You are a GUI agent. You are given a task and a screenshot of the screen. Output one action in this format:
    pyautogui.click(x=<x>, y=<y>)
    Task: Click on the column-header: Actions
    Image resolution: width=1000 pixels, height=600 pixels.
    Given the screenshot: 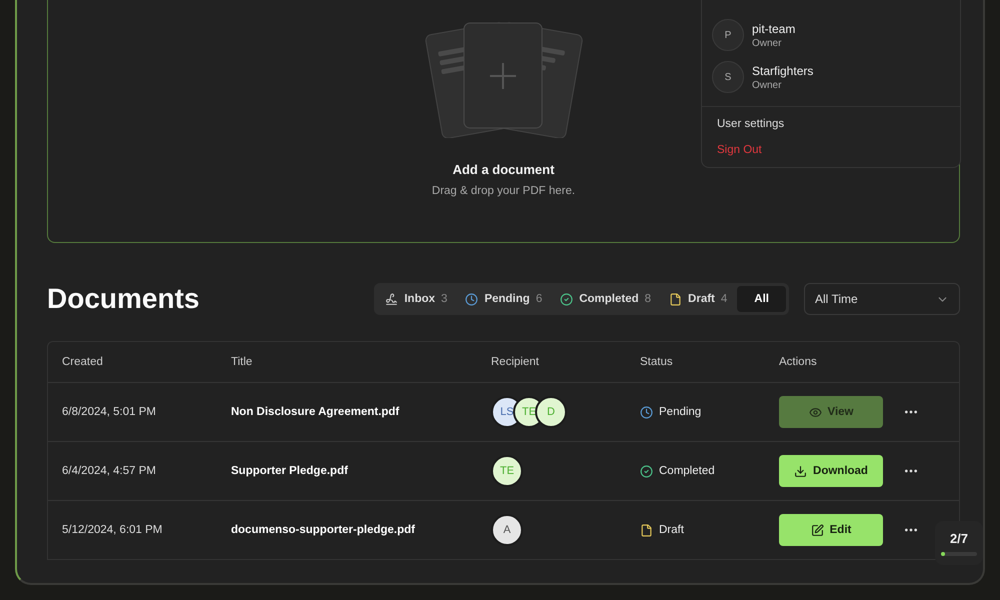 What is the action you would take?
    pyautogui.click(x=798, y=362)
    